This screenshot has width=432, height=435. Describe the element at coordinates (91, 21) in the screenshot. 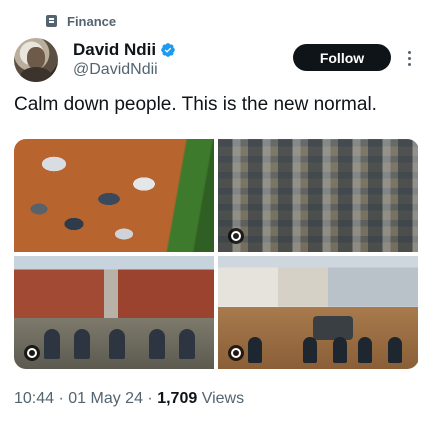

I see `community-label: Finance` at that location.